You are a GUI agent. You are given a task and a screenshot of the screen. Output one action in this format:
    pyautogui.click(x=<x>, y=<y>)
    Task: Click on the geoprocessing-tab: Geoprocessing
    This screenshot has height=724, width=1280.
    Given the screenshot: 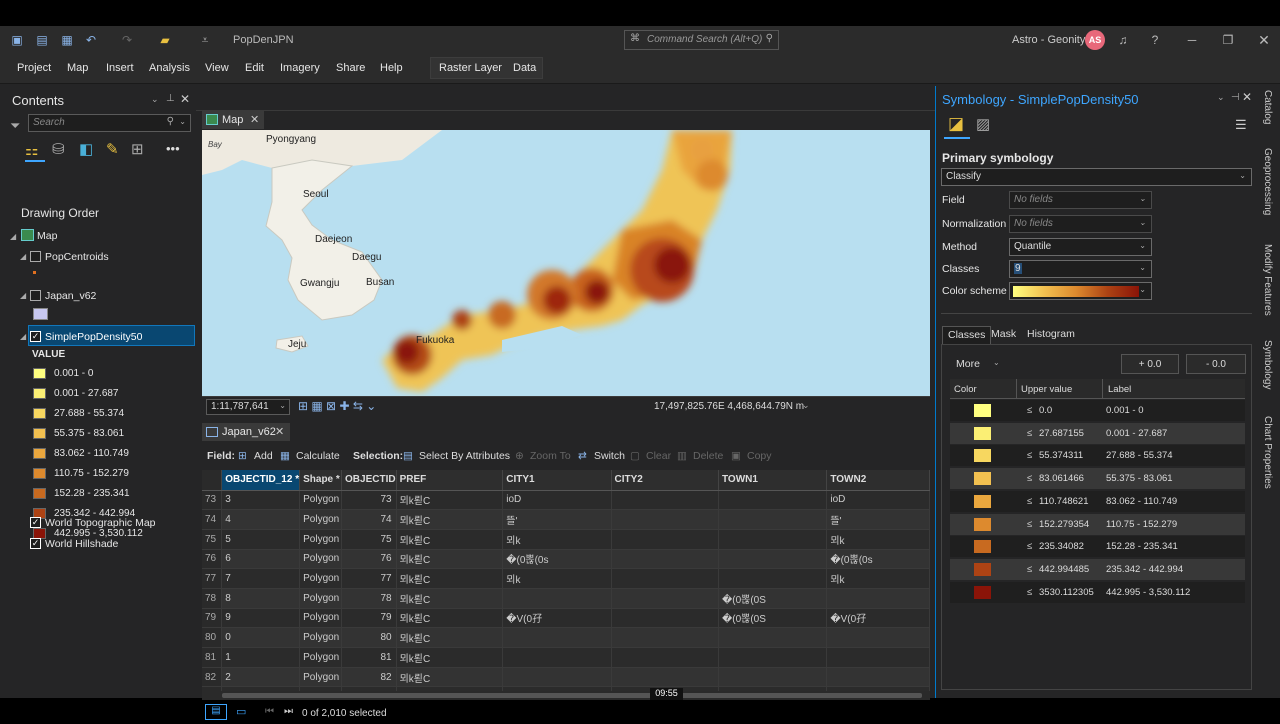 What is the action you would take?
    pyautogui.click(x=1267, y=181)
    